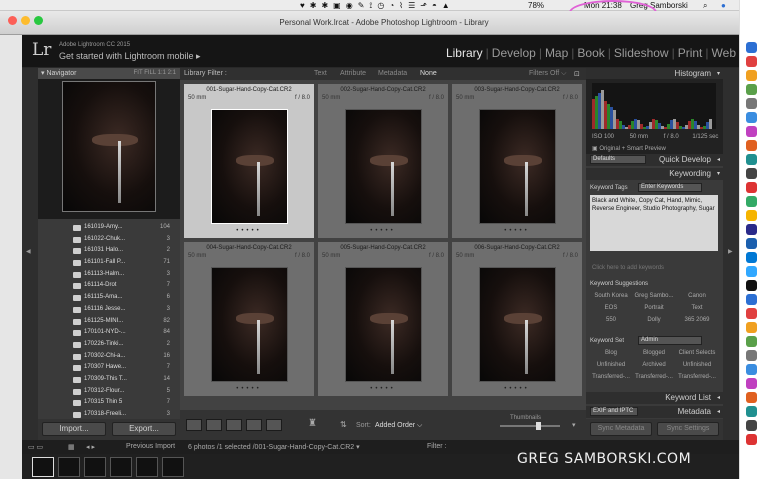 This screenshot has width=768, height=479. Describe the element at coordinates (654, 160) in the screenshot. I see `quick-develop-header: Defaults Quick Develop ◂` at that location.